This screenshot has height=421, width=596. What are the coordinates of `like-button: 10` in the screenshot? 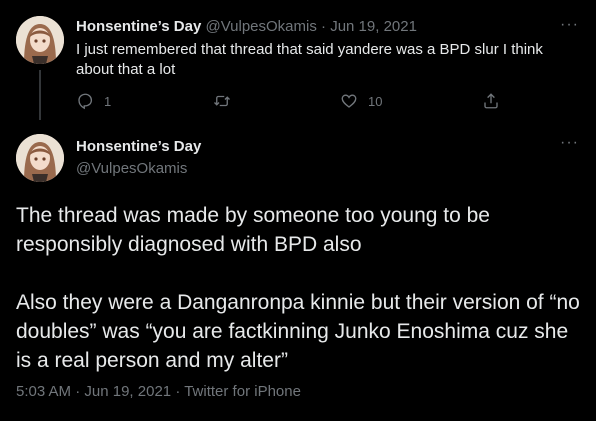 It's located at (361, 101).